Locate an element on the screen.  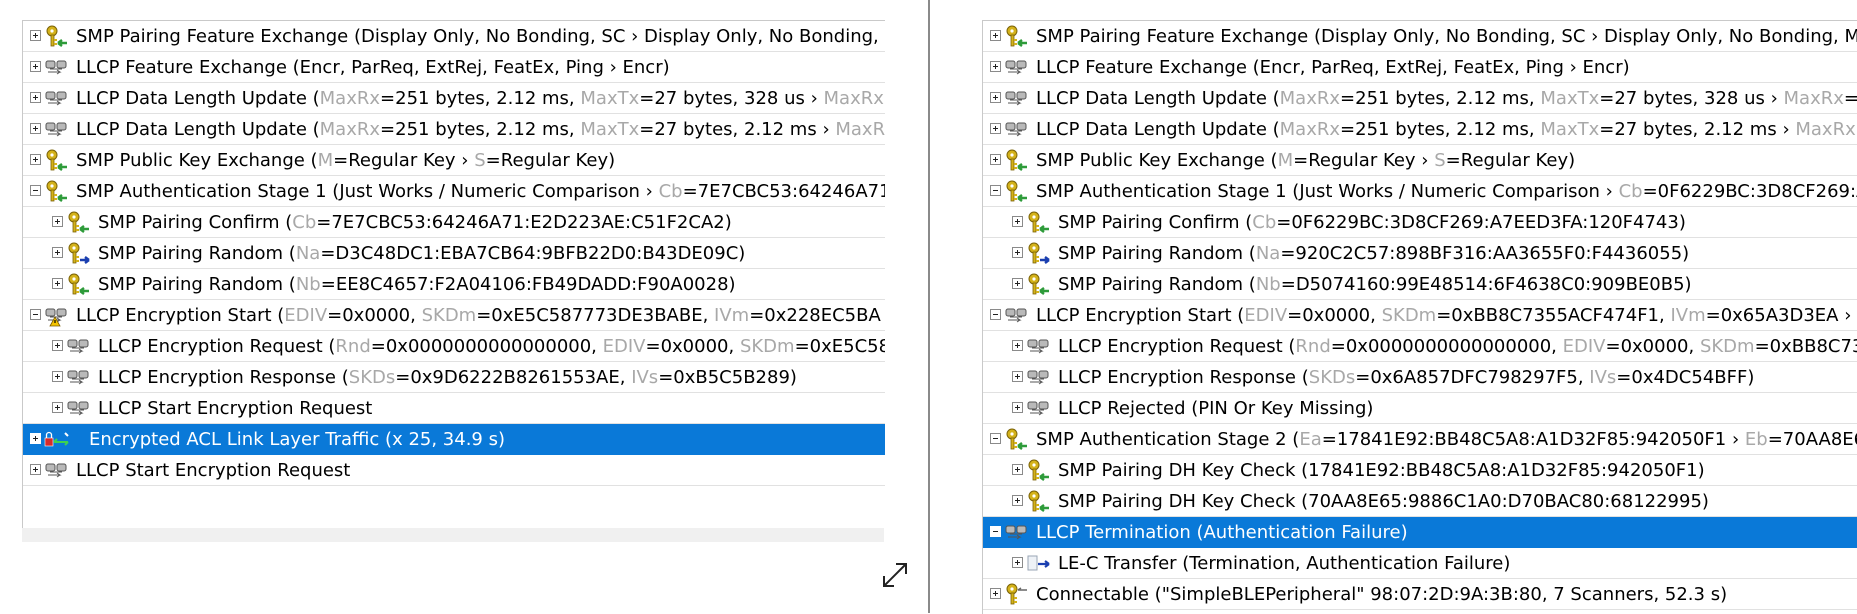
summary-segment: =Regular Key › is located at coordinates (404, 160).